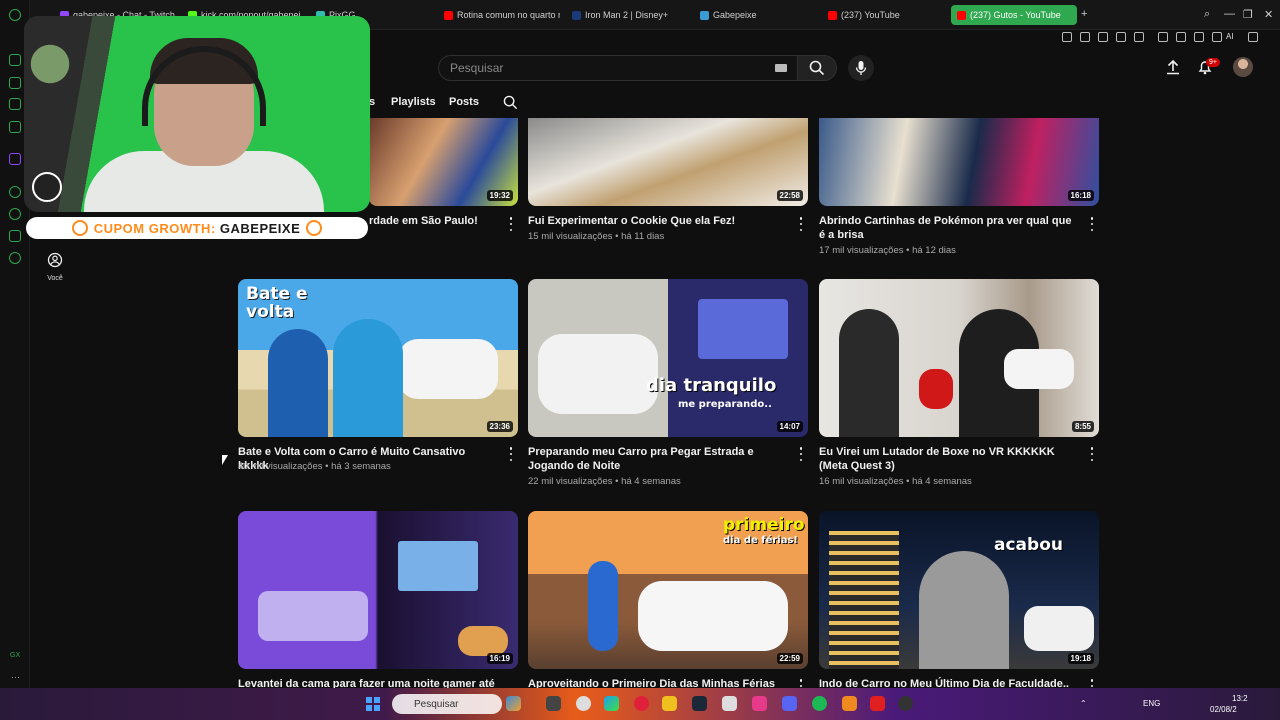 The height and width of the screenshot is (720, 1280). Describe the element at coordinates (1173, 67) in the screenshot. I see `upload-icon` at that location.